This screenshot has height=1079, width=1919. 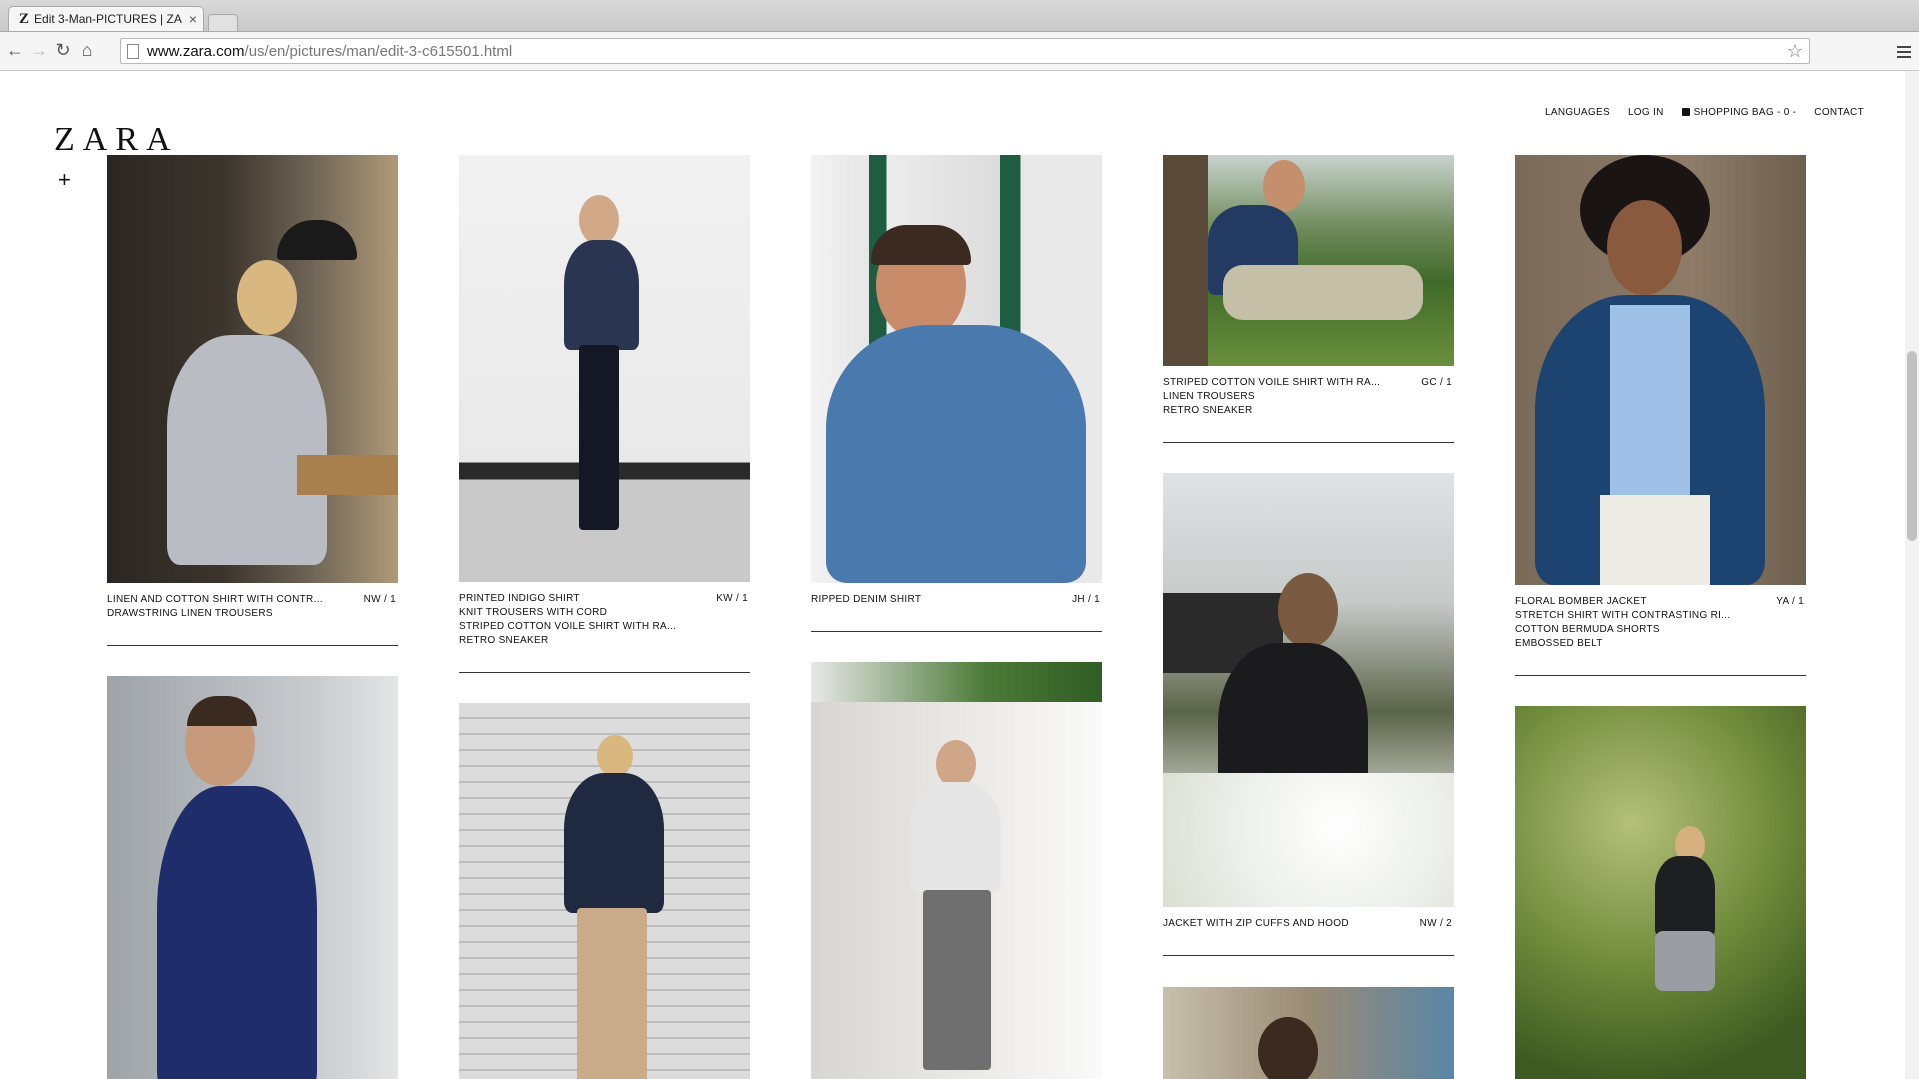 What do you see at coordinates (196, 51) in the screenshot?
I see `url-host: www.zara.com` at bounding box center [196, 51].